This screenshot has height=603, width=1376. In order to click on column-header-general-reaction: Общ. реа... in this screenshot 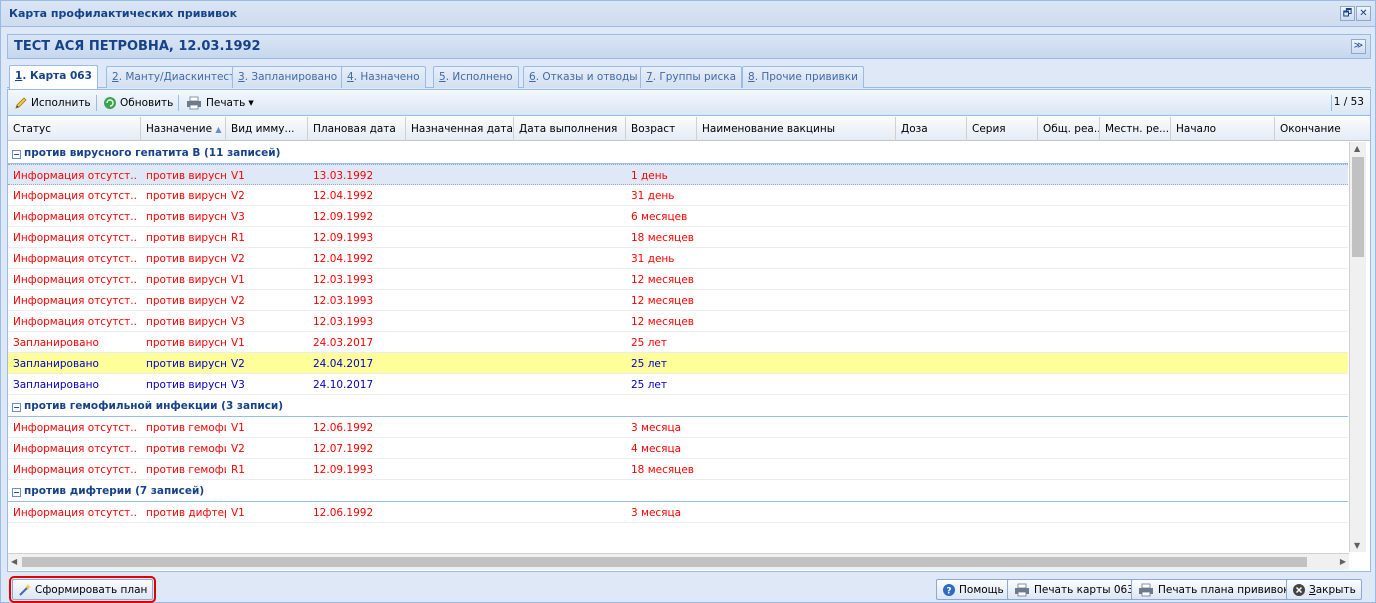, I will do `click(1069, 129)`.